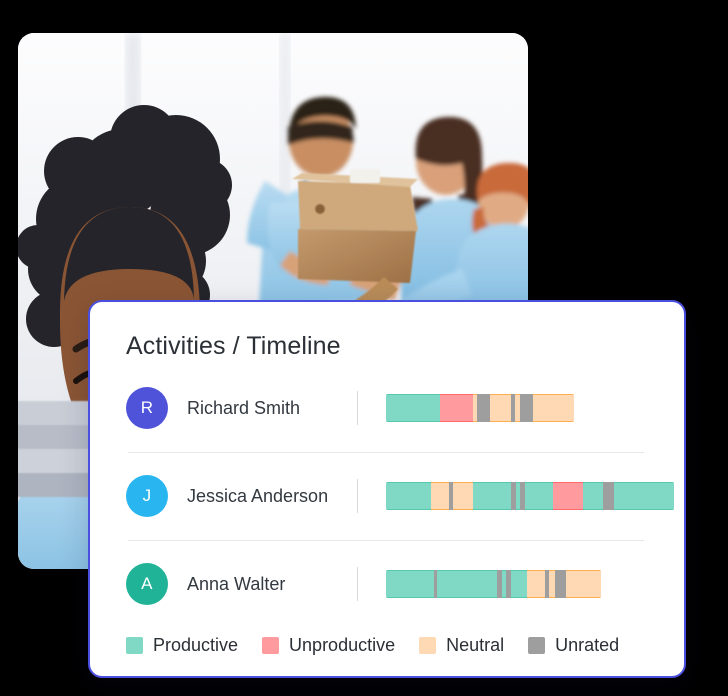 The width and height of the screenshot is (728, 696). Describe the element at coordinates (134, 645) in the screenshot. I see `legend-swatch-productive-icon` at that location.